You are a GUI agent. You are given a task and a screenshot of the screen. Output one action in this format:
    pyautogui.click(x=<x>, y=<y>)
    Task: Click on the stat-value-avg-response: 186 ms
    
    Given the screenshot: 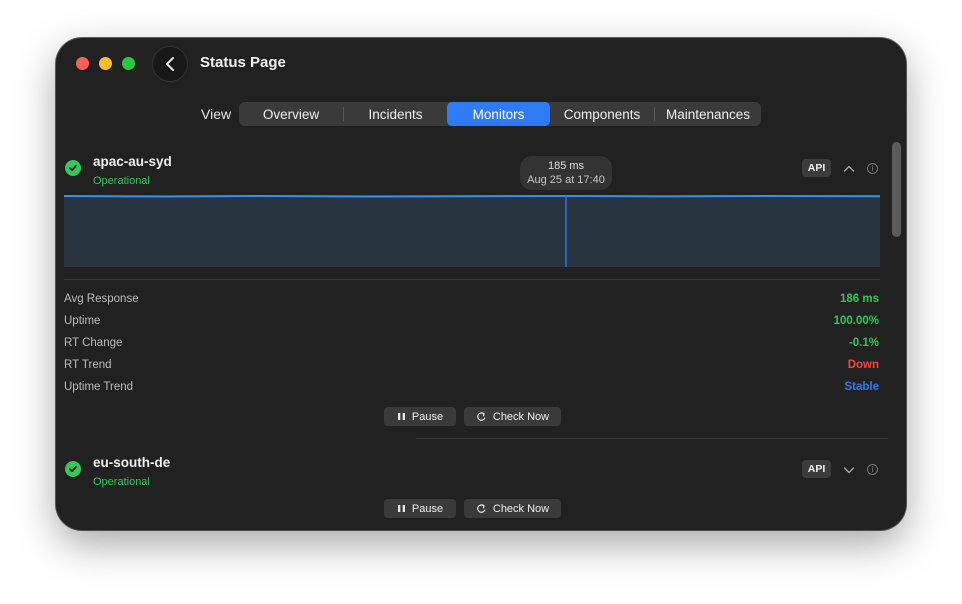 What is the action you would take?
    pyautogui.click(x=859, y=299)
    